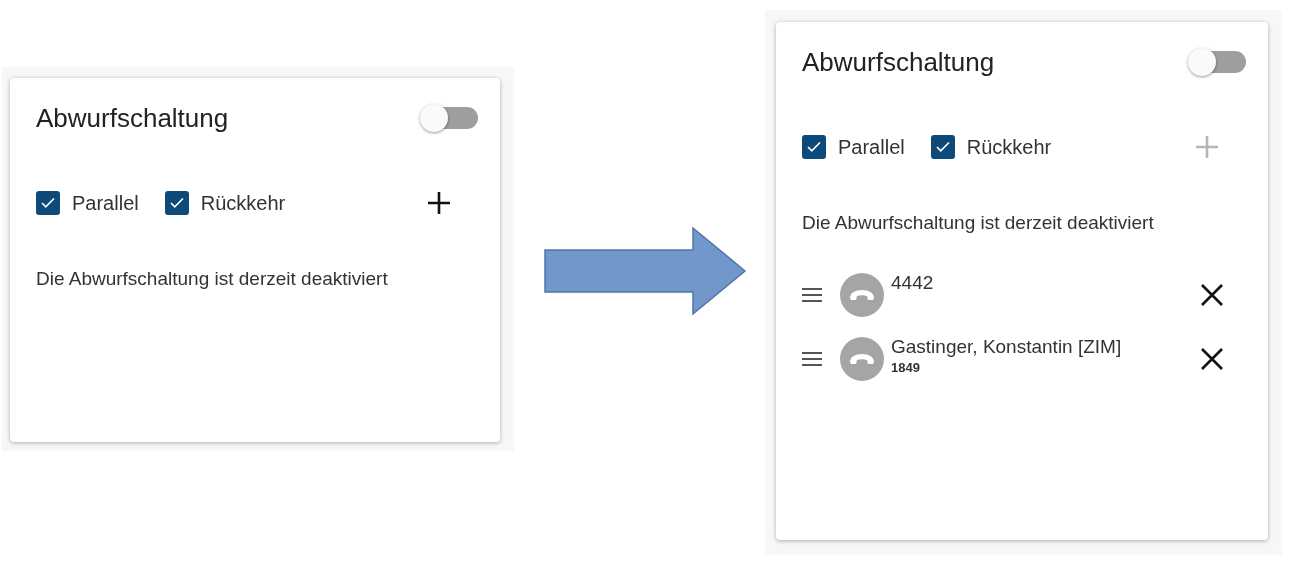 The width and height of the screenshot is (1290, 562). What do you see at coordinates (906, 367) in the screenshot?
I see `contact-number: 1849` at bounding box center [906, 367].